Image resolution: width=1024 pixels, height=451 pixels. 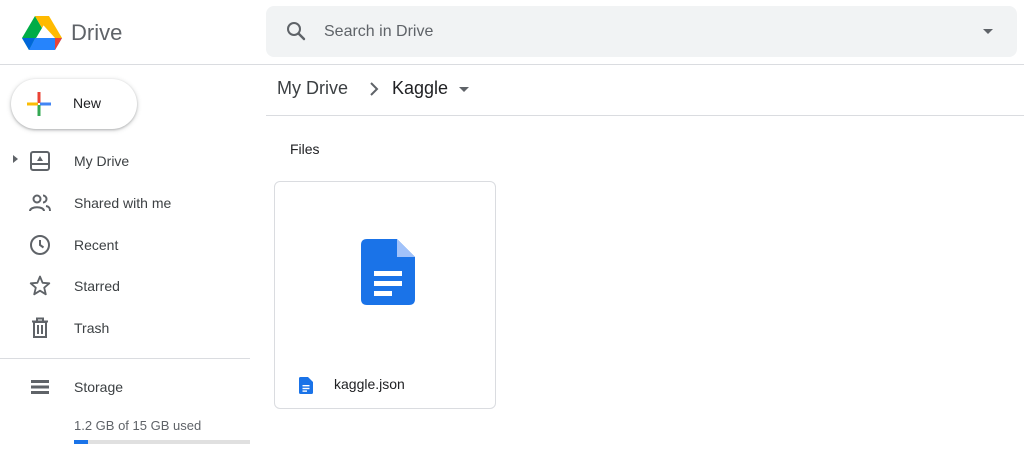 What do you see at coordinates (369, 384) in the screenshot?
I see `file-name: kaggle.json` at bounding box center [369, 384].